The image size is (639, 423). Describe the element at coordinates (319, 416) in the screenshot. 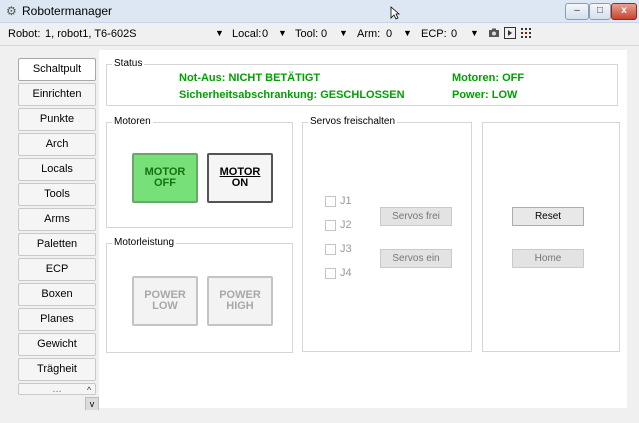

I see `status-bar` at that location.